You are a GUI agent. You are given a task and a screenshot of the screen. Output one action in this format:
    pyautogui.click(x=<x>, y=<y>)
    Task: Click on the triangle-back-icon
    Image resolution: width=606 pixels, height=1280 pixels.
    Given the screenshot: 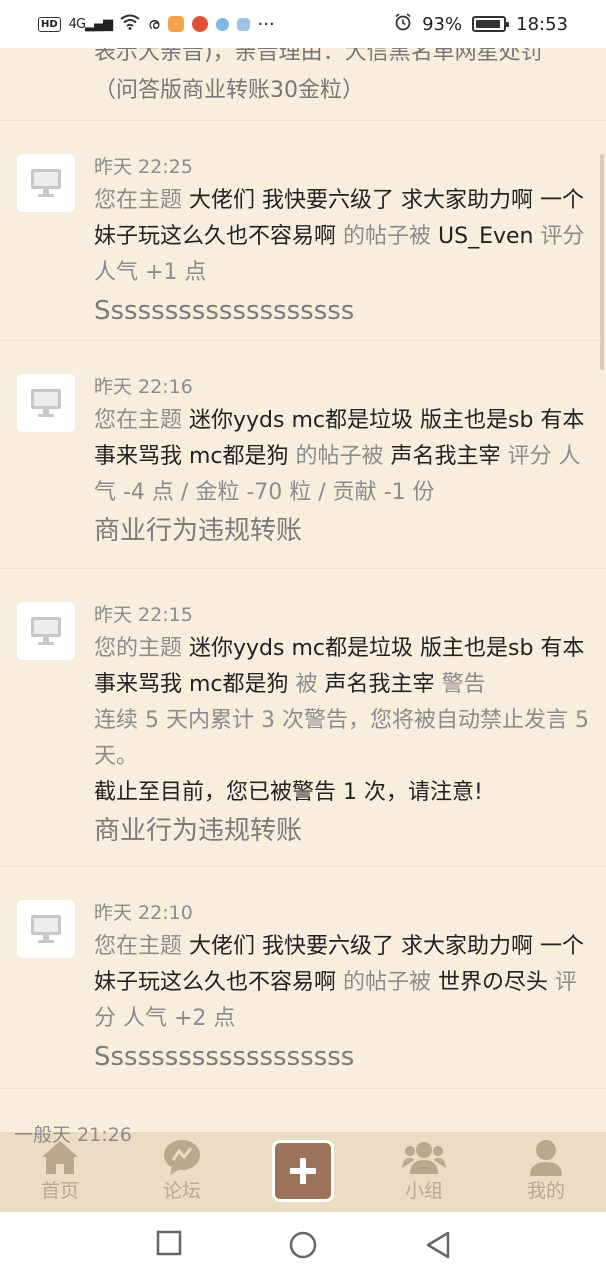 What is the action you would take?
    pyautogui.click(x=438, y=1245)
    